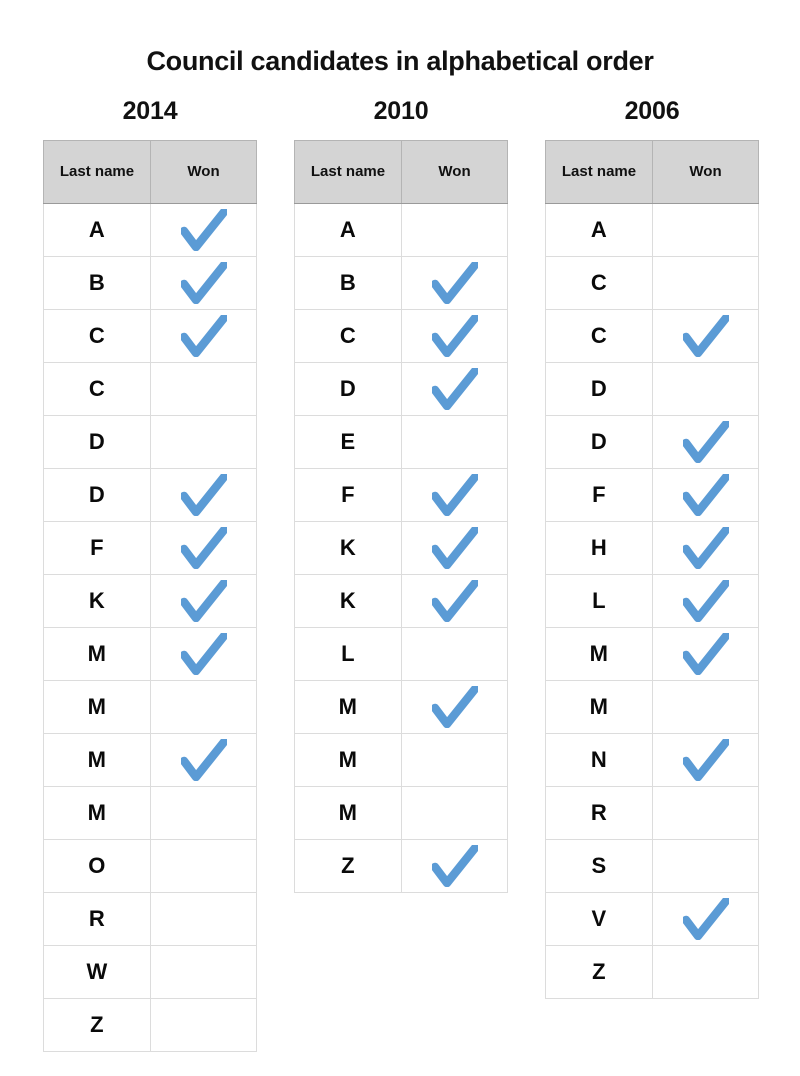 The image size is (800, 1076). I want to click on table-row: S, so click(652, 865).